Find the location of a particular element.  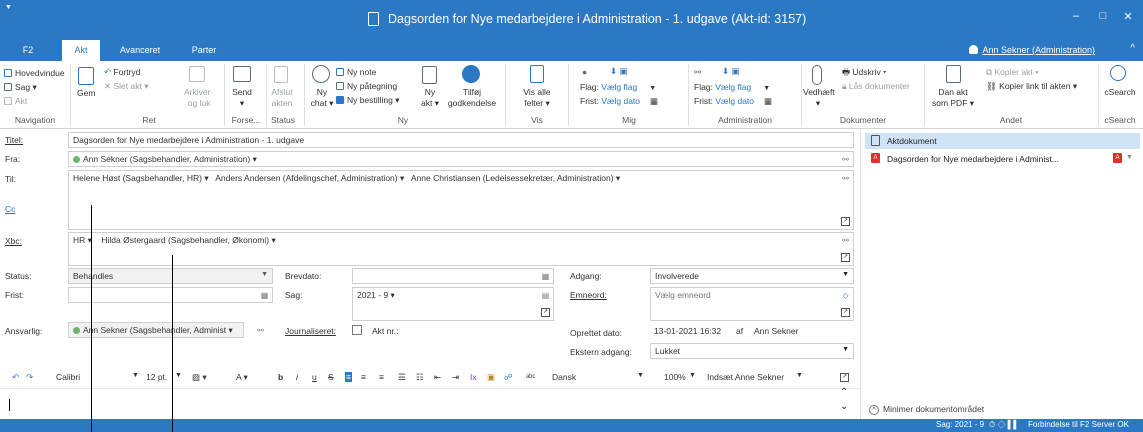

tab-parter: Parter is located at coordinates (204, 50).